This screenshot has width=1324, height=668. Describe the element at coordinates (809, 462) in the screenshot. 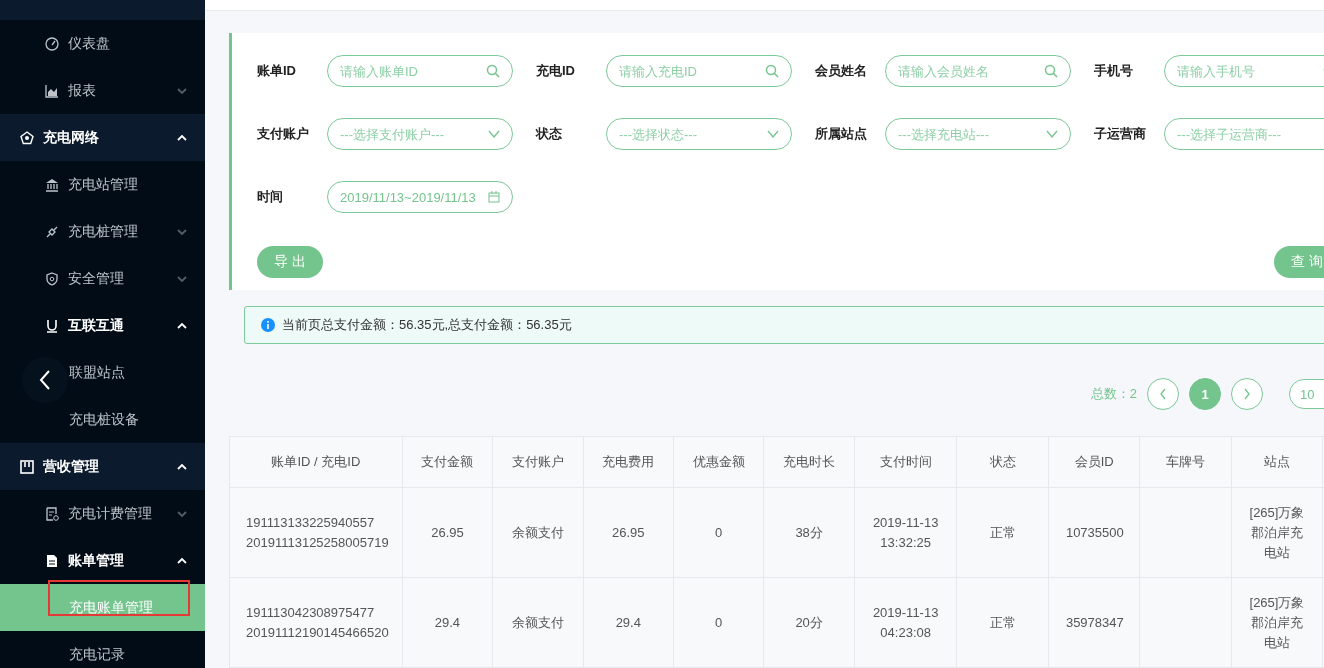

I see `column-header: 充电时长` at that location.